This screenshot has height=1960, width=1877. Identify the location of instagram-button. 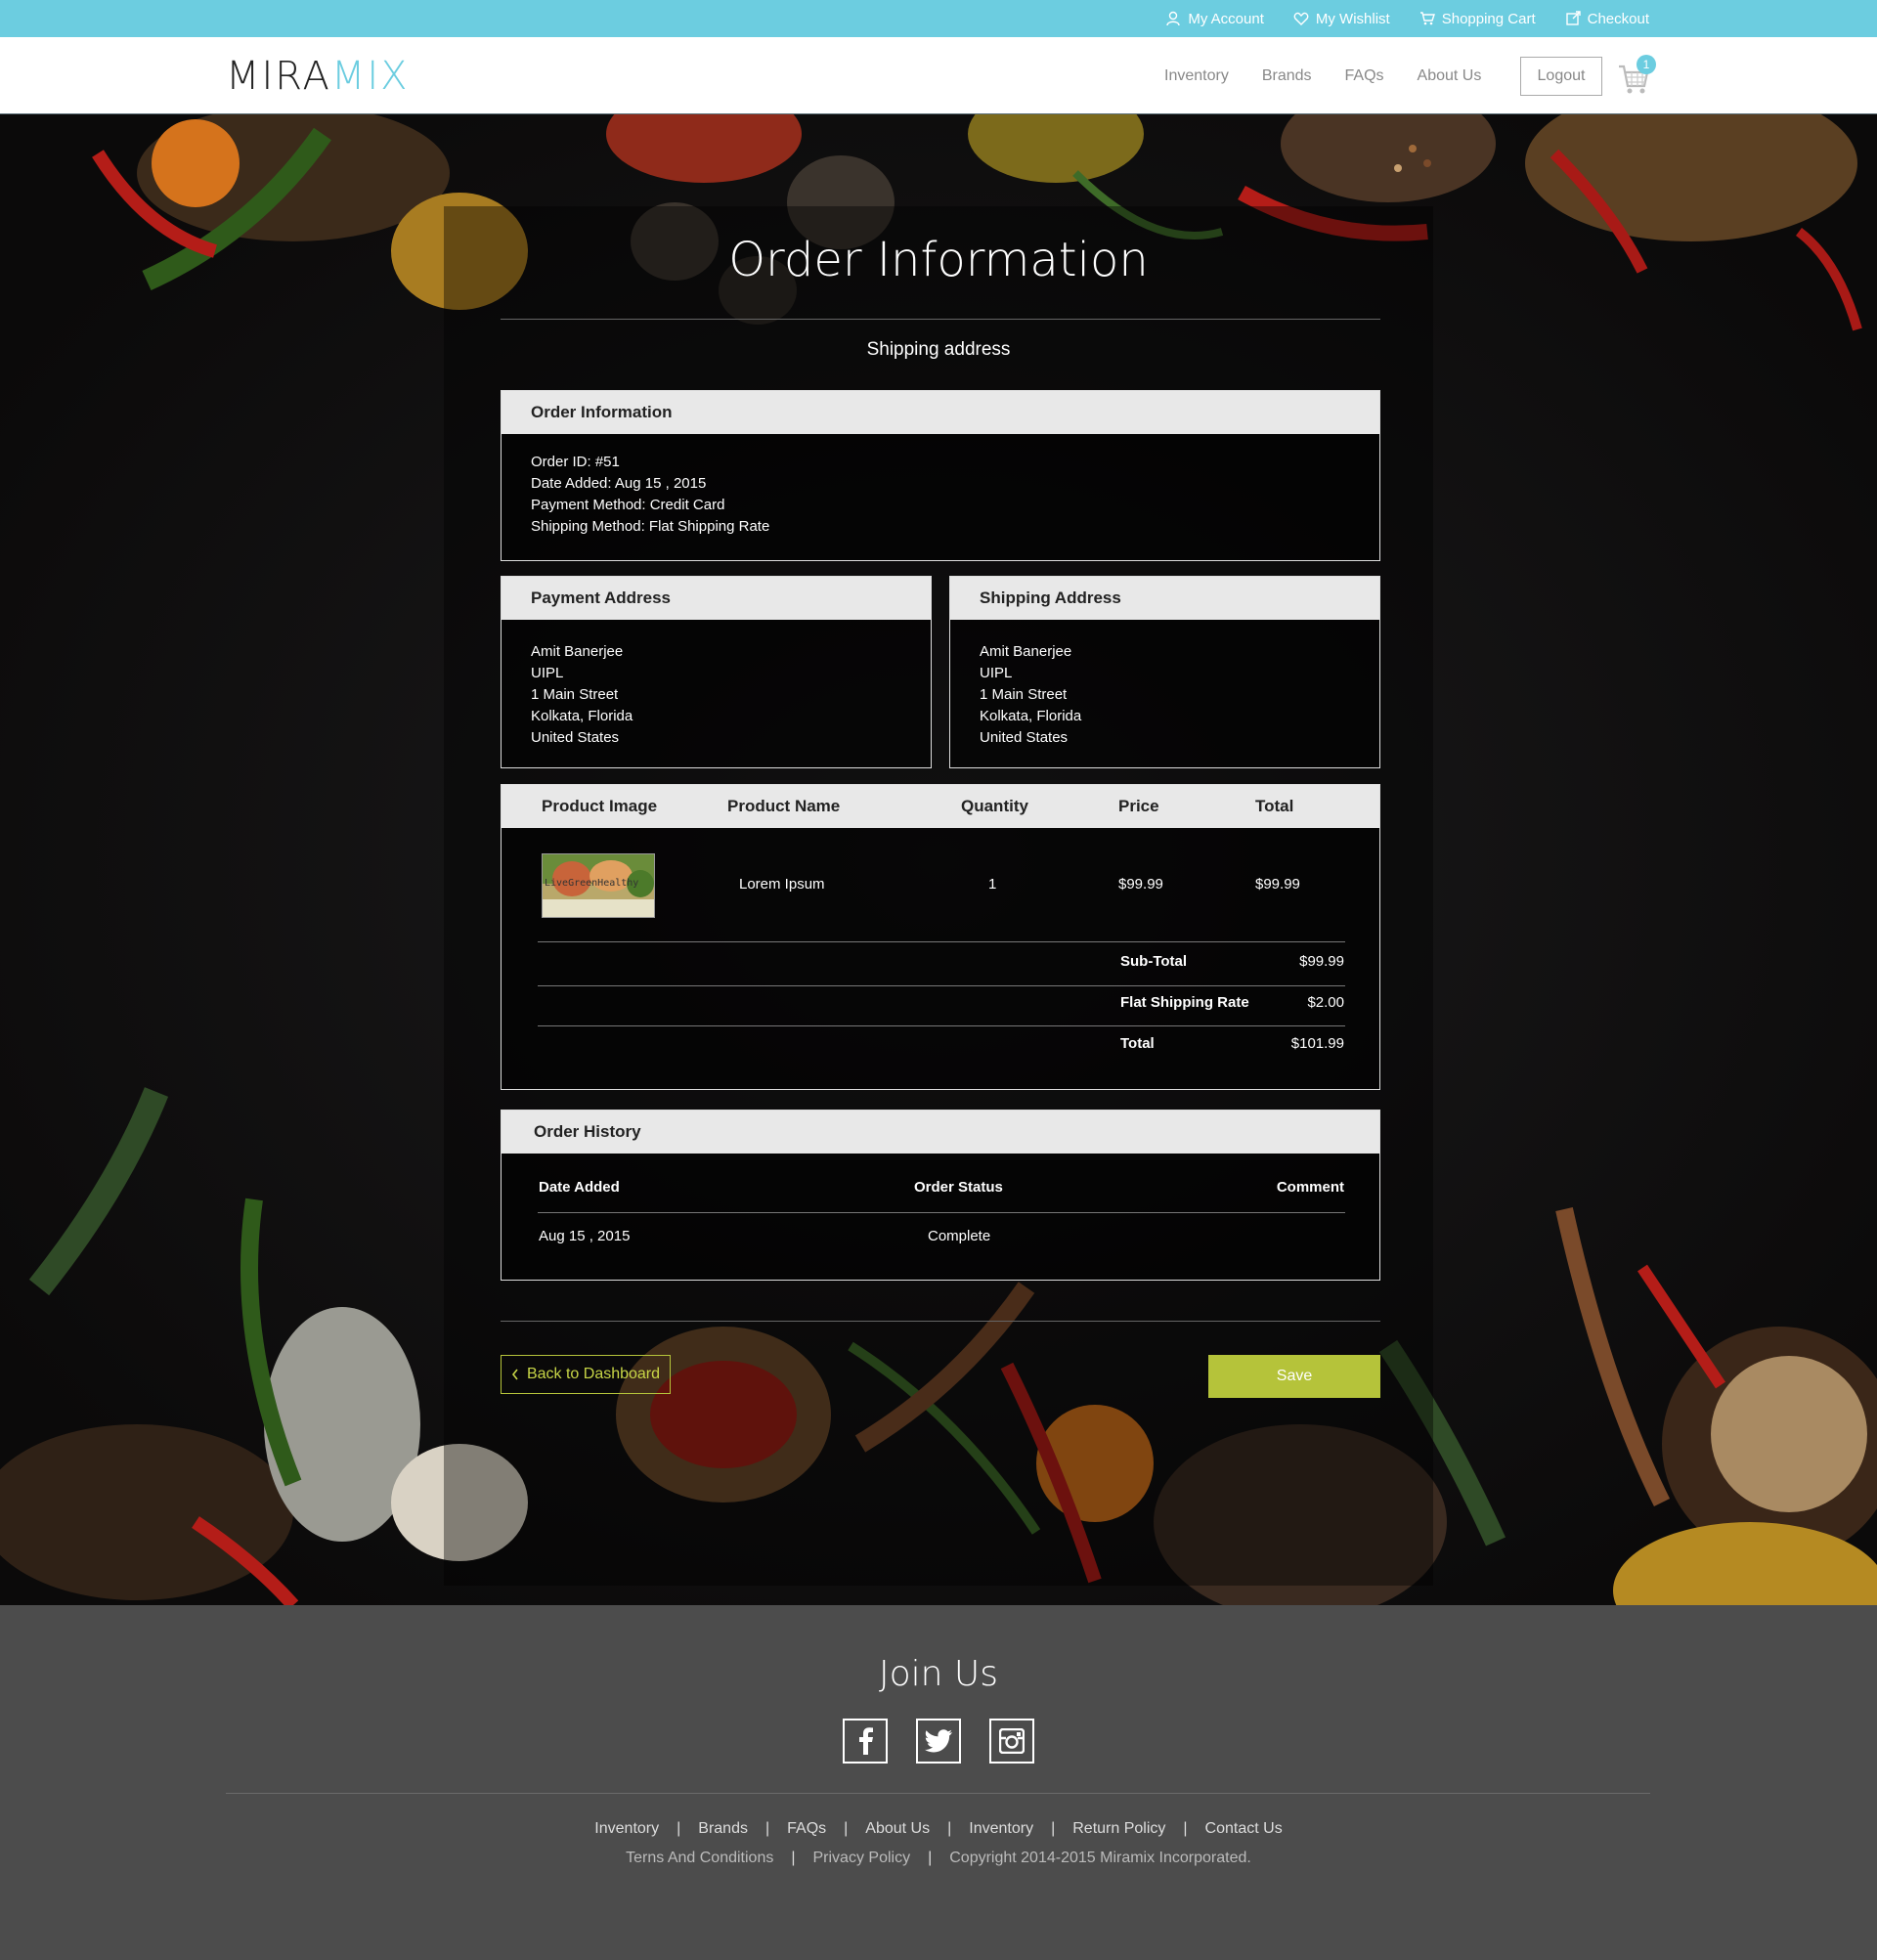
(1011, 1742).